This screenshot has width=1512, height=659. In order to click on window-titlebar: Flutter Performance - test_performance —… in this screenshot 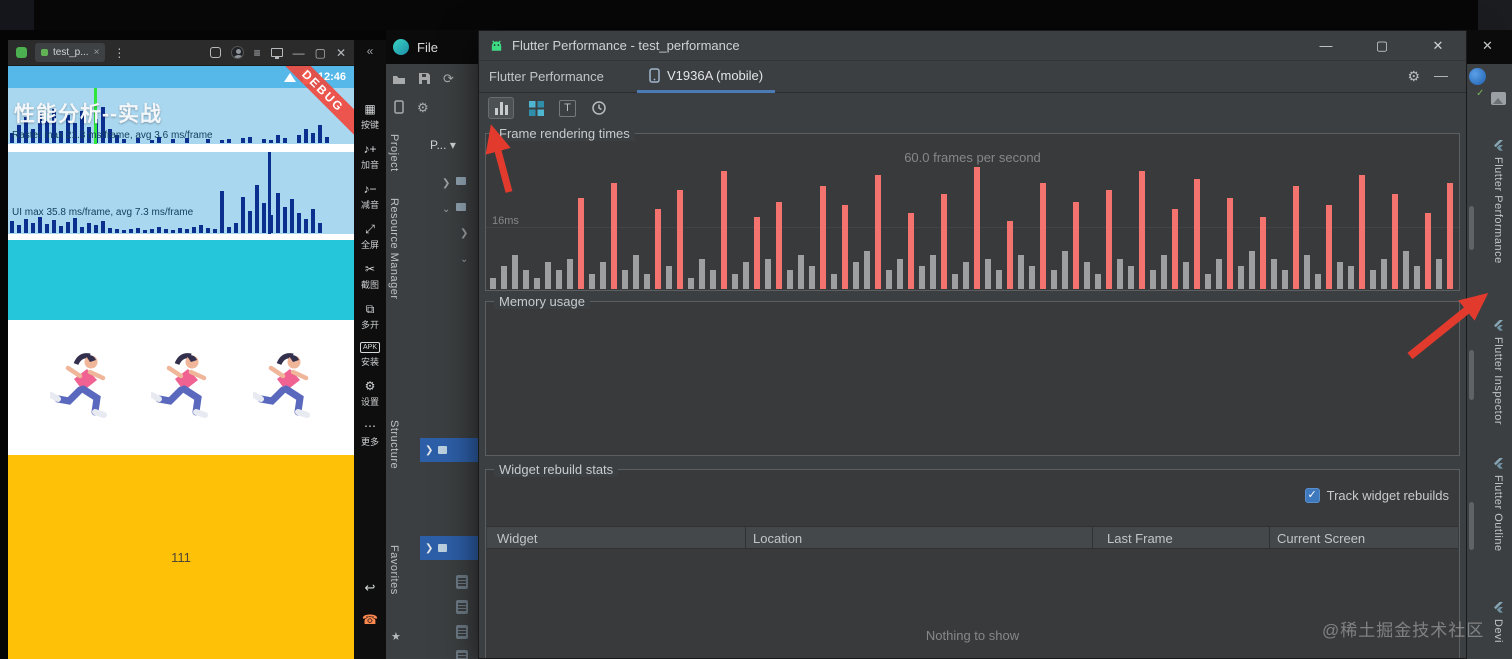, I will do `click(972, 46)`.